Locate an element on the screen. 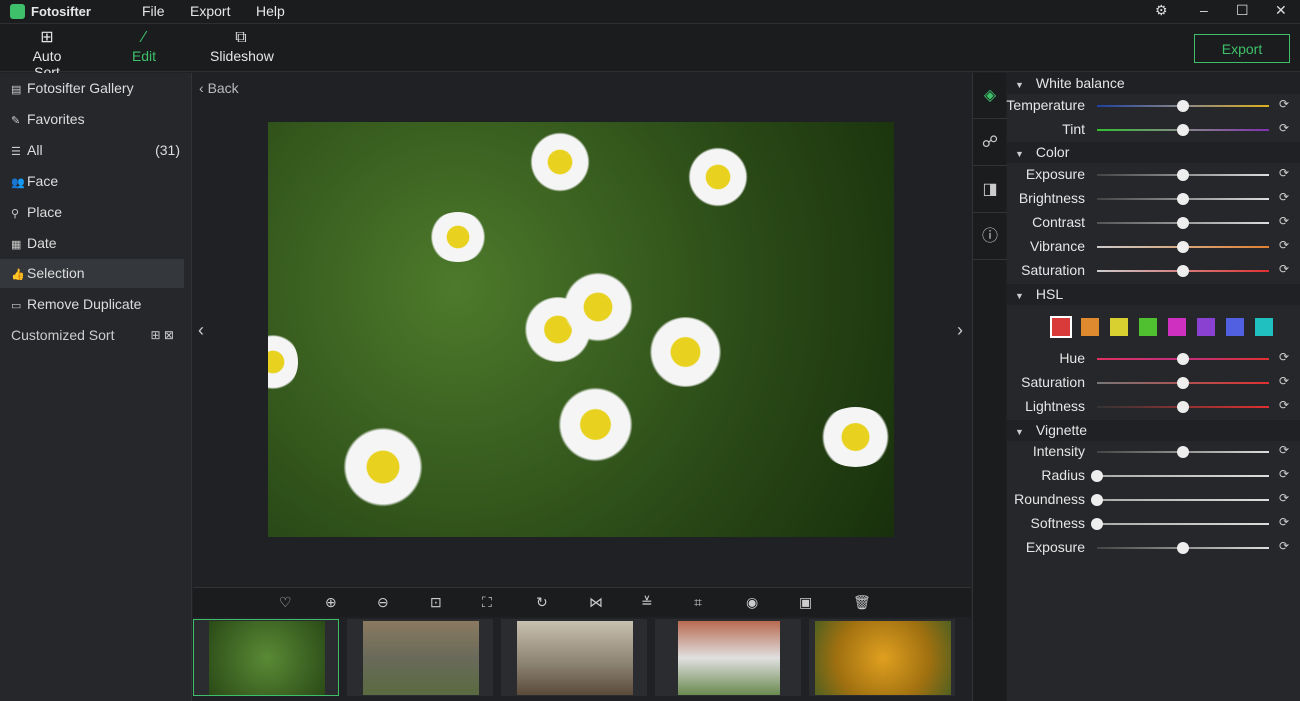 The width and height of the screenshot is (1300, 701). sidebar-item-all: ☰ All (31) is located at coordinates (92, 150).